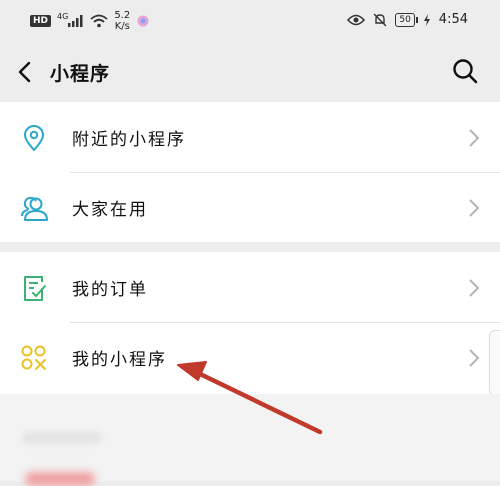 This screenshot has height=486, width=500. What do you see at coordinates (110, 209) in the screenshot?
I see `menu-label-everyone-uses: 大家在用` at bounding box center [110, 209].